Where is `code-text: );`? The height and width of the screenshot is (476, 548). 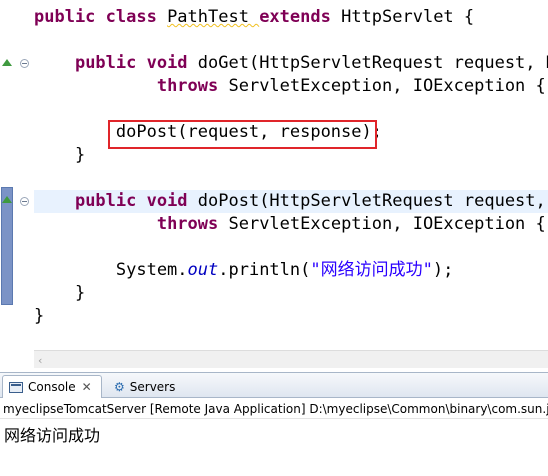
code-text: ); is located at coordinates (443, 270).